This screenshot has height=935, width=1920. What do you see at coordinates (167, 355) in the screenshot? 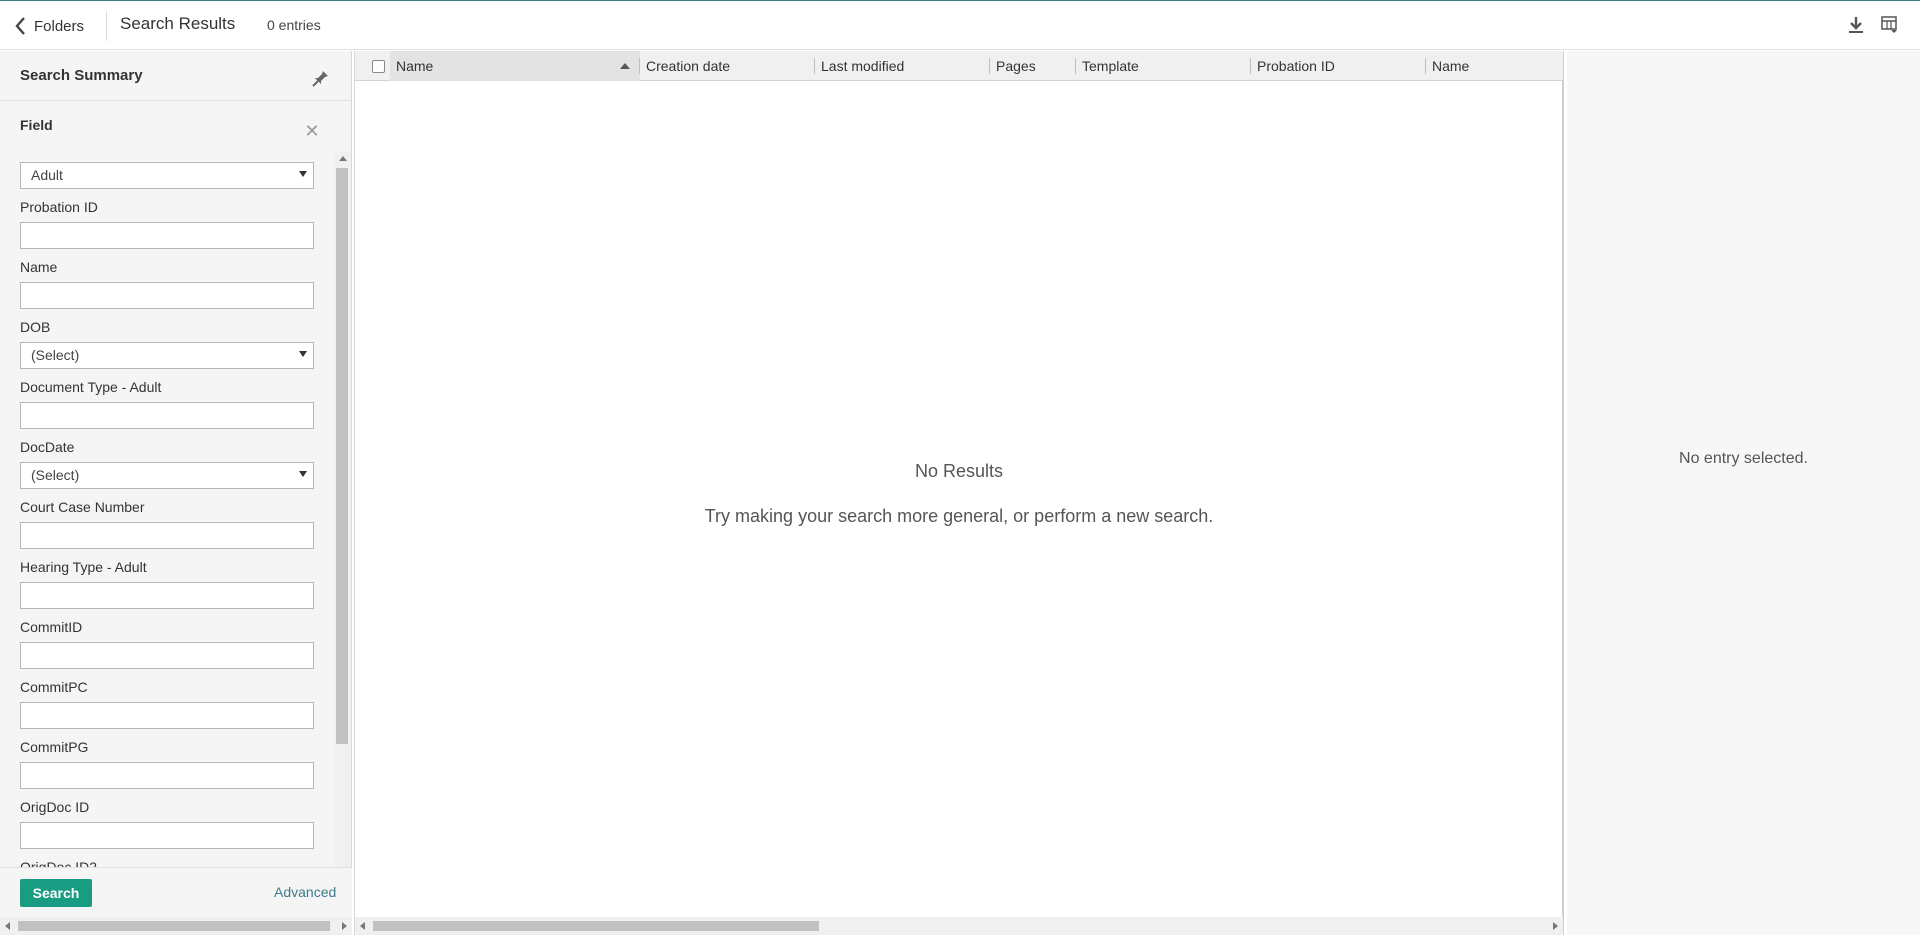
I see `dob-select: (Select)` at bounding box center [167, 355].